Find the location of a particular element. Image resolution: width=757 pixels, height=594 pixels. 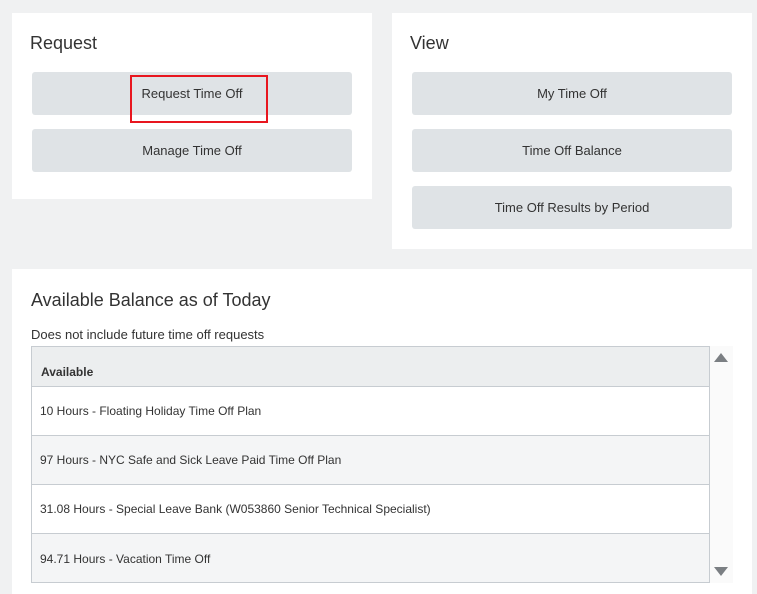

manage-time-off-button: Manage Time Off is located at coordinates (192, 150).